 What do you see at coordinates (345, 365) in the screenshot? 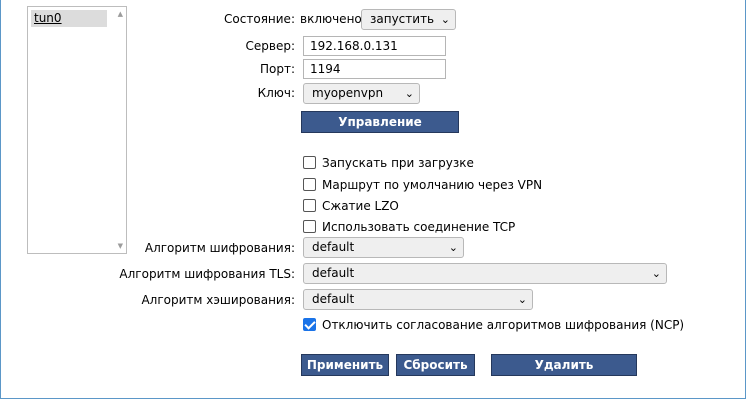
I see `apply-button: Применить` at bounding box center [345, 365].